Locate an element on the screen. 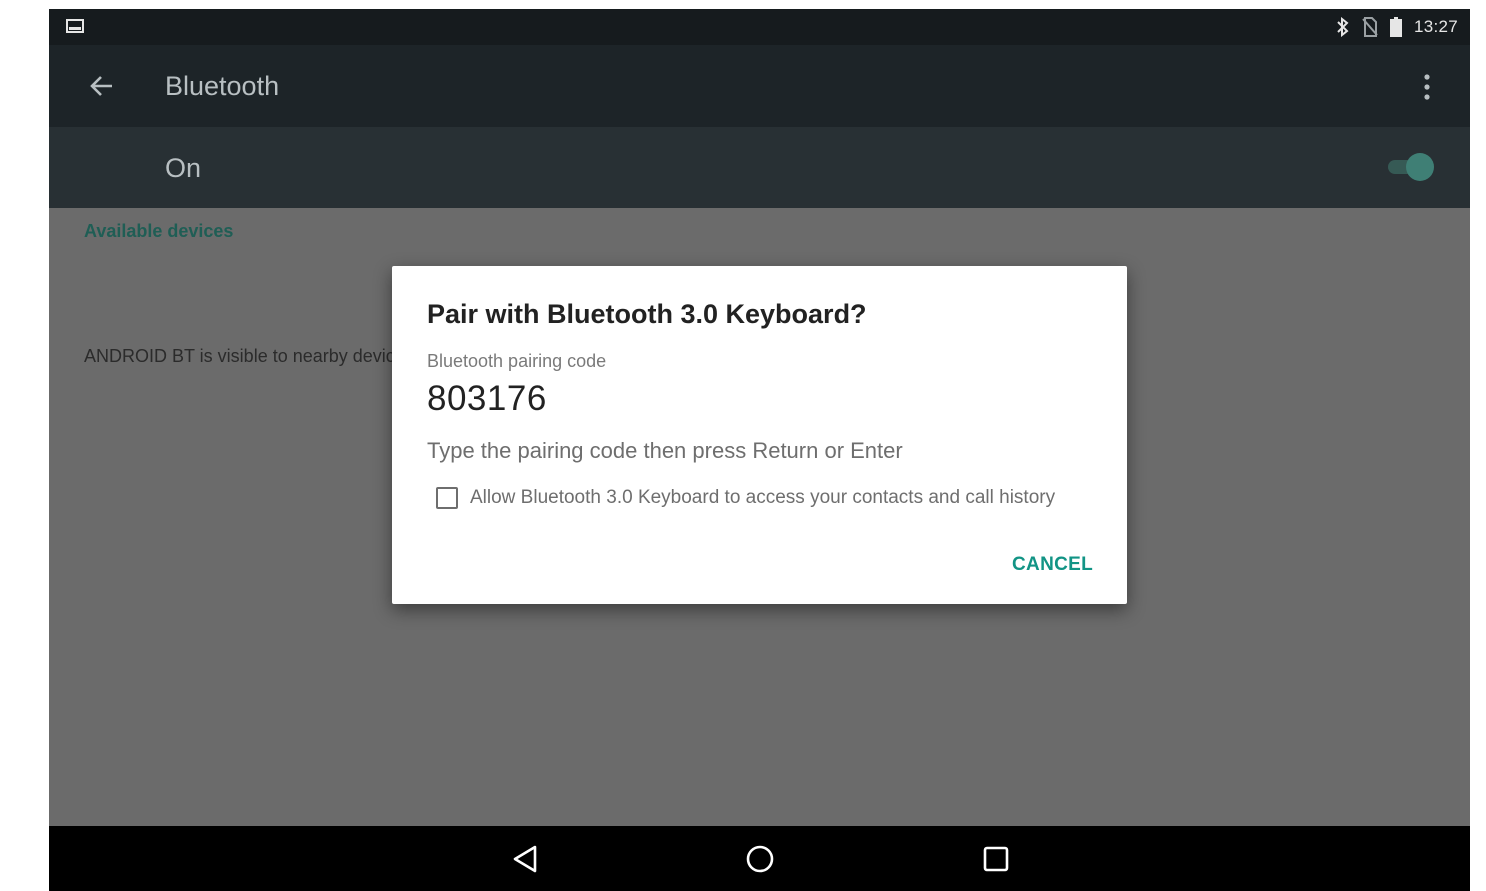 The image size is (1486, 891). back-button is located at coordinates (102, 86).